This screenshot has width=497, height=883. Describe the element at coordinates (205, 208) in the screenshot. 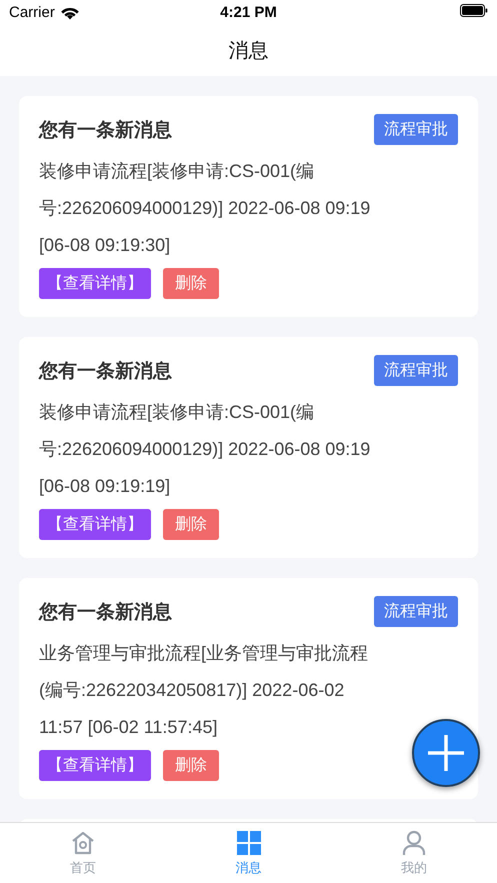

I see `message-text: 装修申请流程[装修申请:CS-001(编号:226206094000129)] 2022-06-08 09:19 [06-08 09:19:30]` at that location.